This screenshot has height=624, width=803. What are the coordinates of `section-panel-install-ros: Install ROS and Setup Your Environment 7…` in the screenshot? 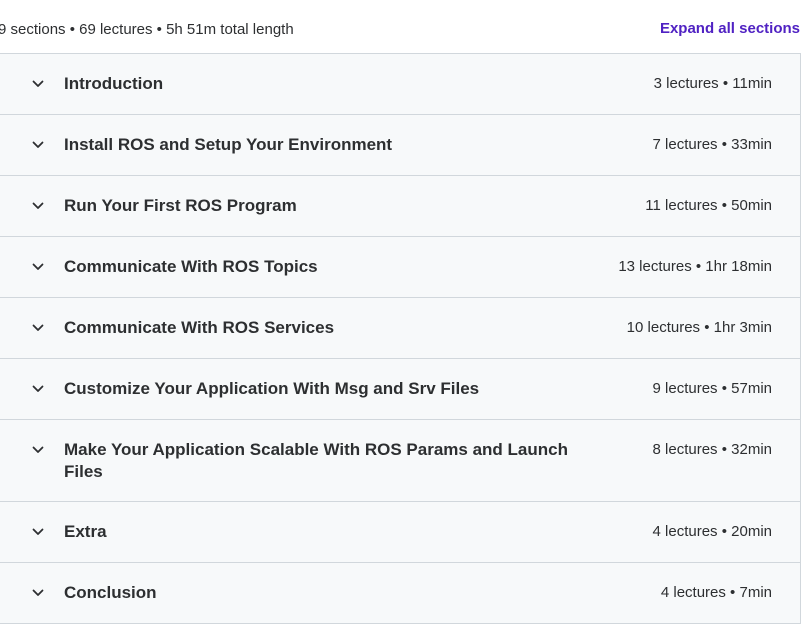 It's located at (400, 145).